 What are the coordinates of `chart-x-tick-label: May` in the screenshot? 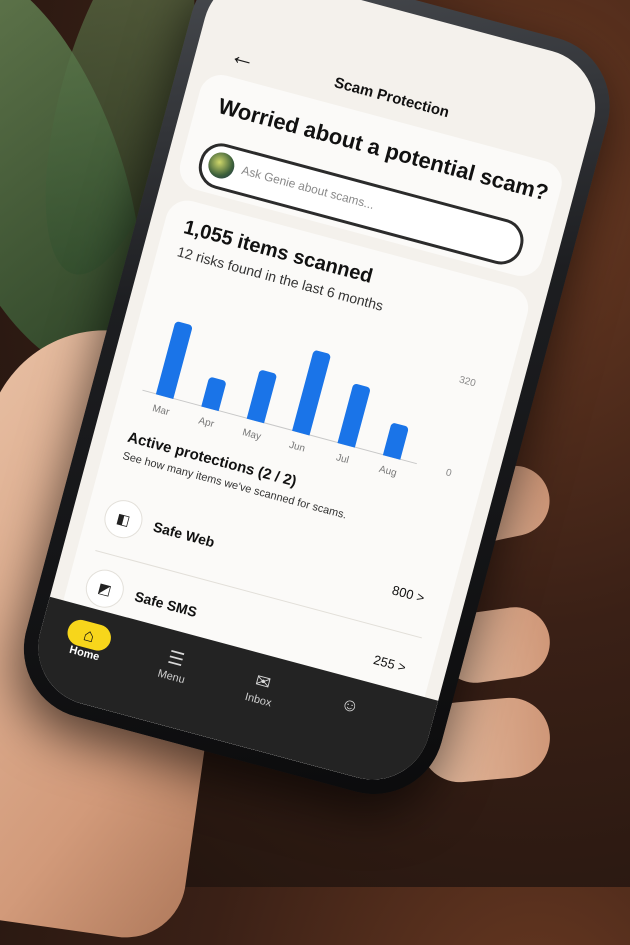 It's located at (252, 435).